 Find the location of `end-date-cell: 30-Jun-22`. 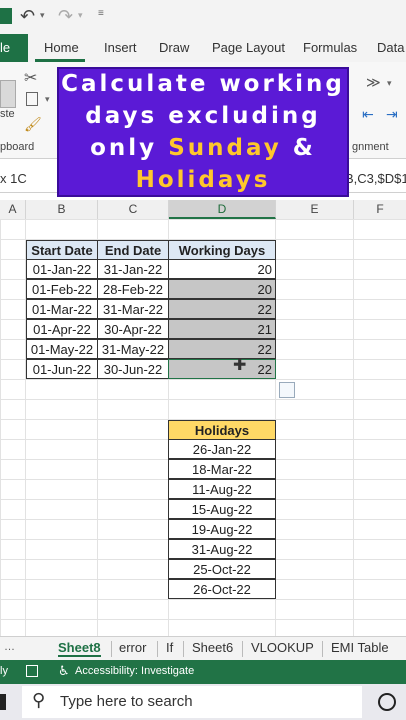

end-date-cell: 30-Jun-22 is located at coordinates (133, 369).